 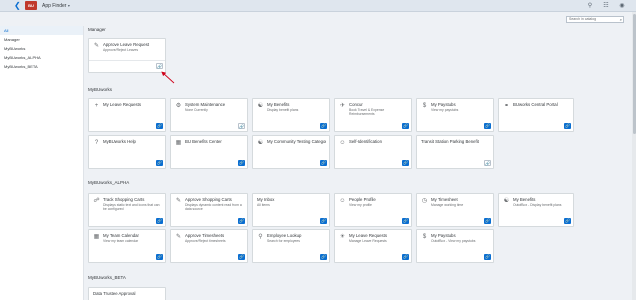 What do you see at coordinates (203, 141) in the screenshot?
I see `tile-title: BU Benefits Center` at bounding box center [203, 141].